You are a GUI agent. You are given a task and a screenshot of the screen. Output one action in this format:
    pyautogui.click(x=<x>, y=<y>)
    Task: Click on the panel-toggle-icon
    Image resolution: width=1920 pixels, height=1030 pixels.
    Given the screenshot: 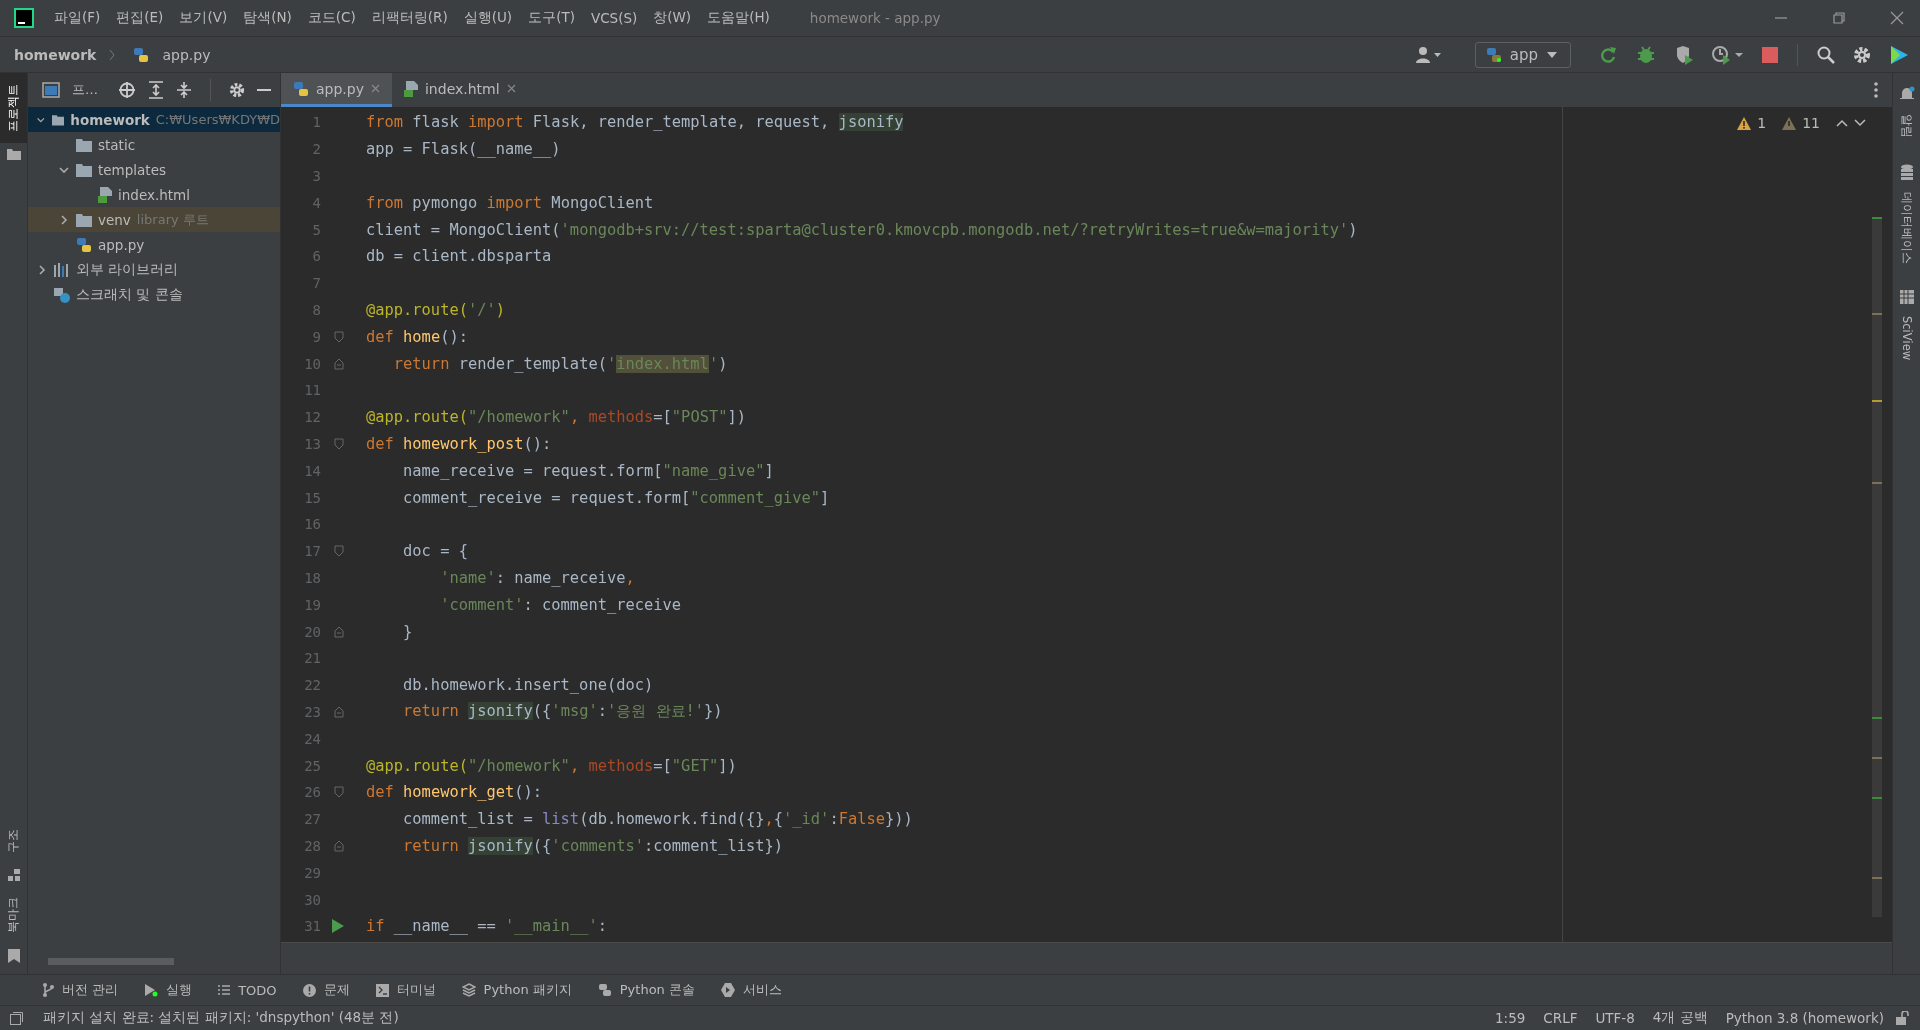 What is the action you would take?
    pyautogui.click(x=16, y=1018)
    